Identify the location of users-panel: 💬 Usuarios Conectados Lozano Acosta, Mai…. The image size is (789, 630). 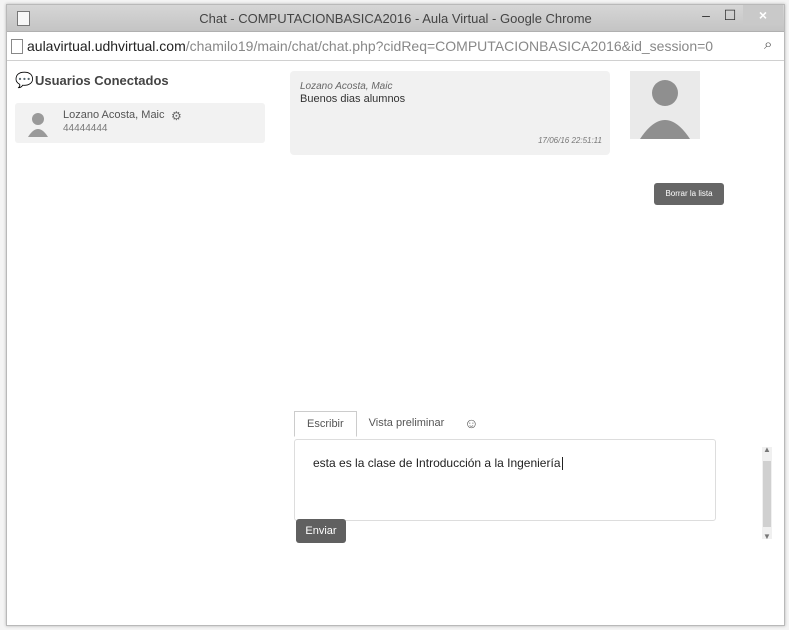
(140, 107).